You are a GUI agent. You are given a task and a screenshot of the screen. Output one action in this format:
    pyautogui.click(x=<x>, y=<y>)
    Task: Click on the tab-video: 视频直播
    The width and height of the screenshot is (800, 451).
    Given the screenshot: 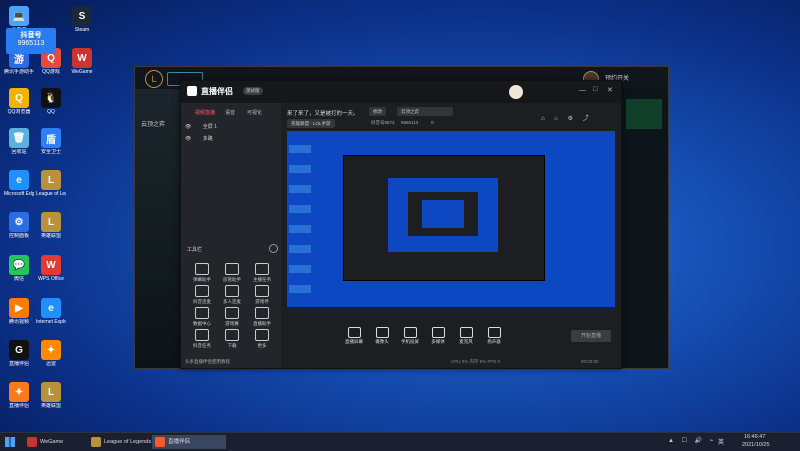 What is the action you would take?
    pyautogui.click(x=205, y=112)
    